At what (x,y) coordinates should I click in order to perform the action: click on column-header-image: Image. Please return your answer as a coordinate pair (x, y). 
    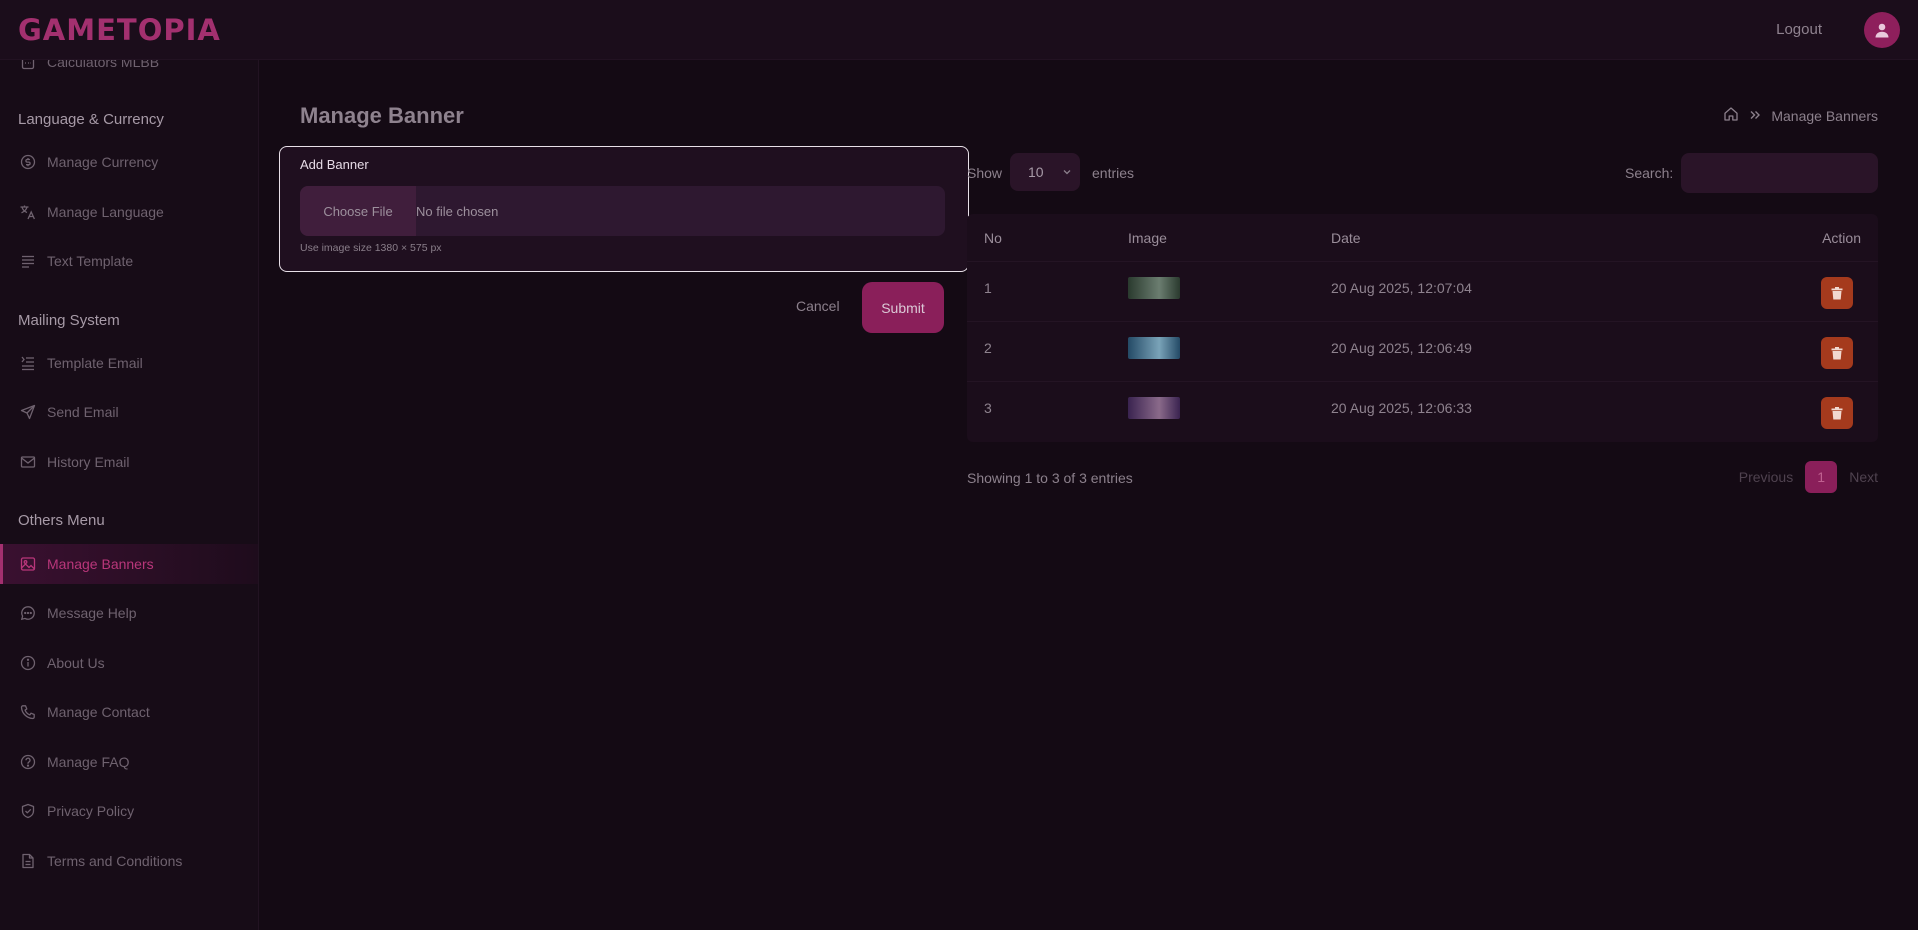
    Looking at the image, I should click on (1147, 238).